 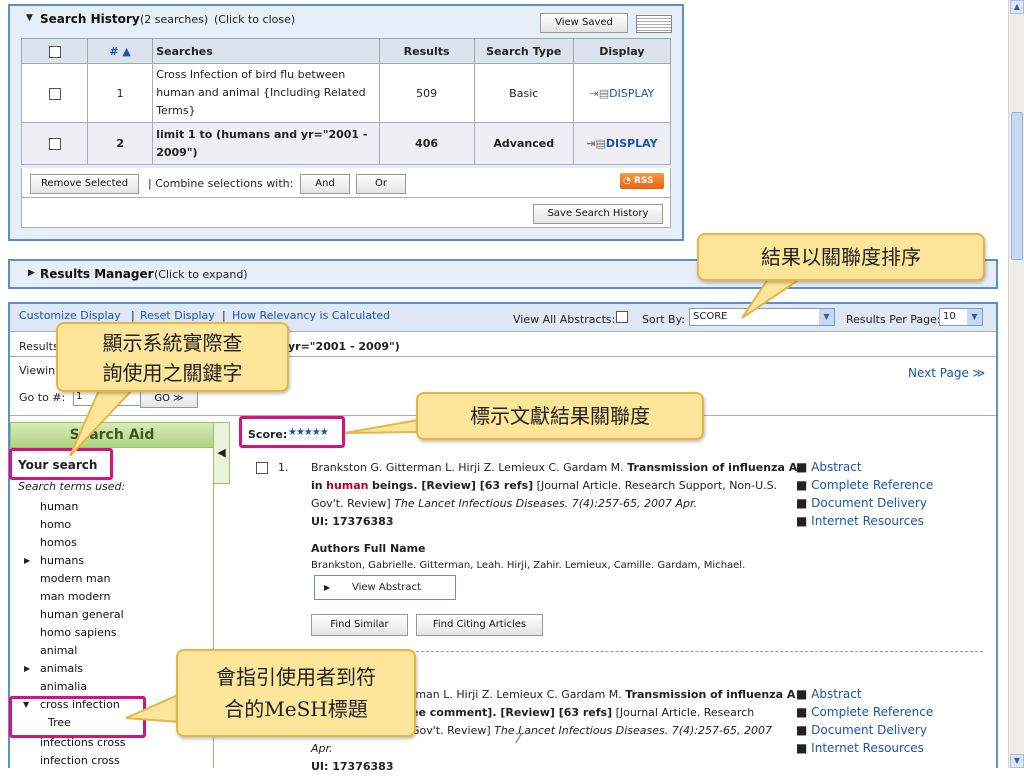 I want to click on vertical-scrollbar: ▲ ▼, so click(x=1016, y=384).